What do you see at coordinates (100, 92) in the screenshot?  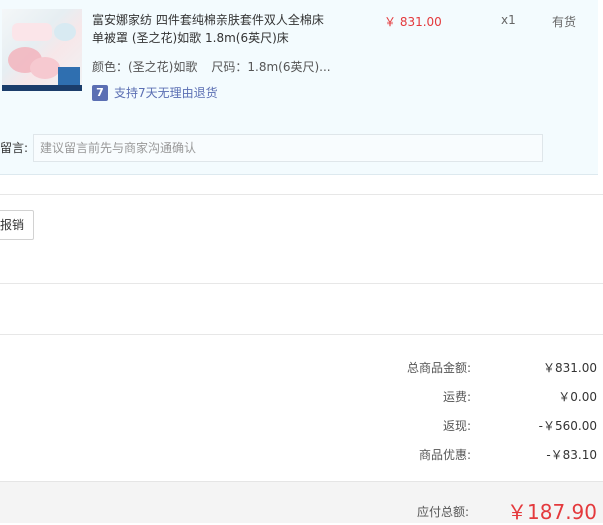 I see `return-7day-icon: 7` at bounding box center [100, 92].